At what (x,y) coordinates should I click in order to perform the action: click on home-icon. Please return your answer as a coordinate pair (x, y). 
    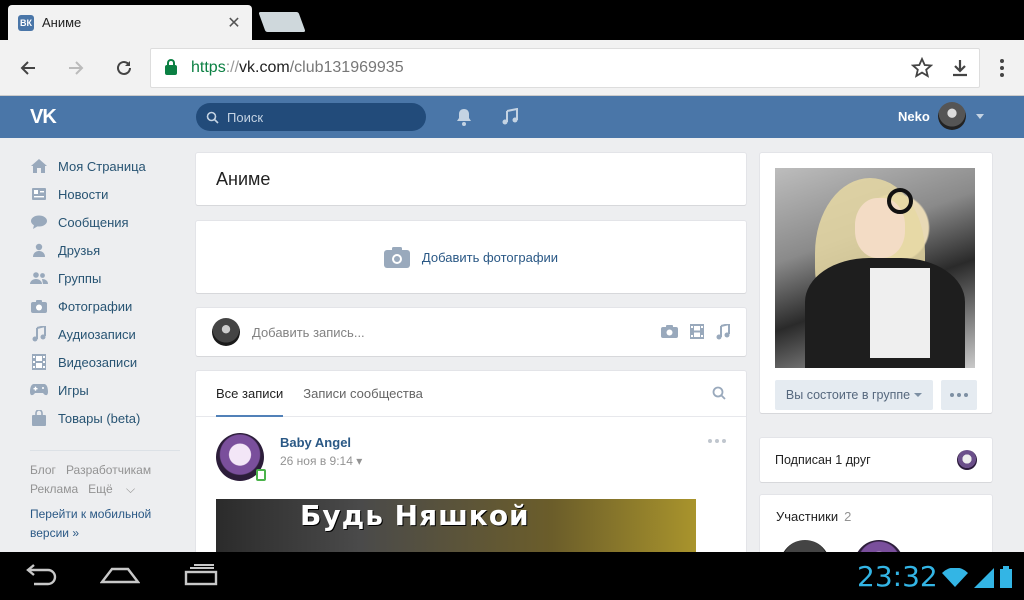
    Looking at the image, I should click on (39, 166).